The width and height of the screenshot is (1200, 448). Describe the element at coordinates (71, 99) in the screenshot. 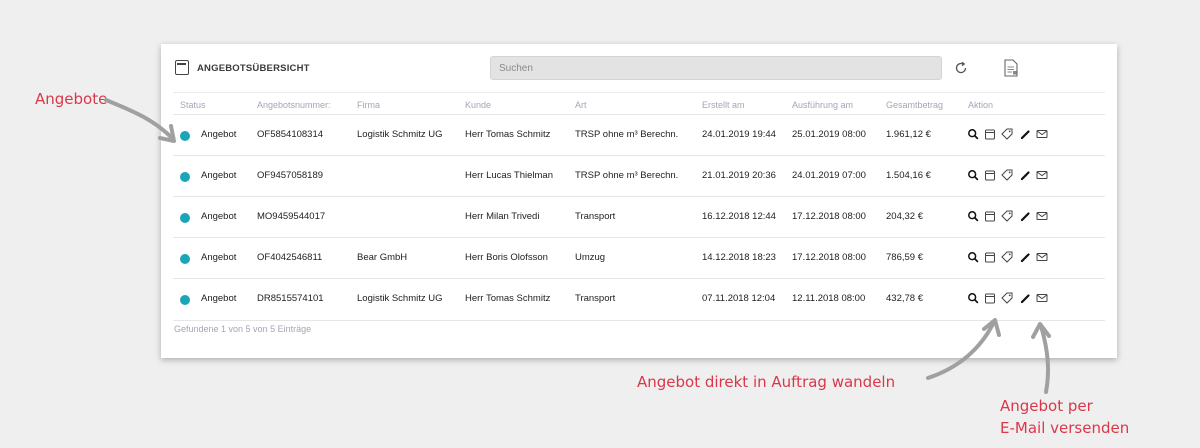

I see `annotation-angebote: Angebote` at that location.